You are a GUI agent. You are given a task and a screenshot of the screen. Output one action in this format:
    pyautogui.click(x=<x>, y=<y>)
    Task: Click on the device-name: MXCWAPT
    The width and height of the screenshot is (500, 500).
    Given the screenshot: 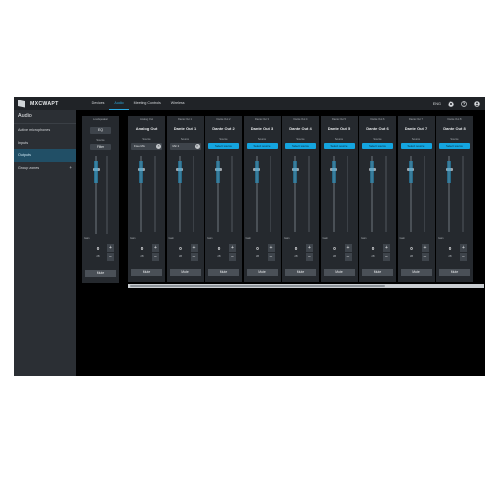 What is the action you would take?
    pyautogui.click(x=44, y=103)
    